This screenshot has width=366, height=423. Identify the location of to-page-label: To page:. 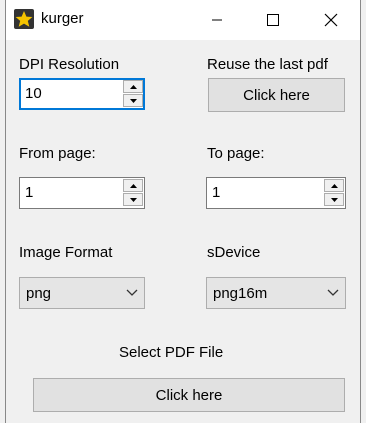
(236, 153).